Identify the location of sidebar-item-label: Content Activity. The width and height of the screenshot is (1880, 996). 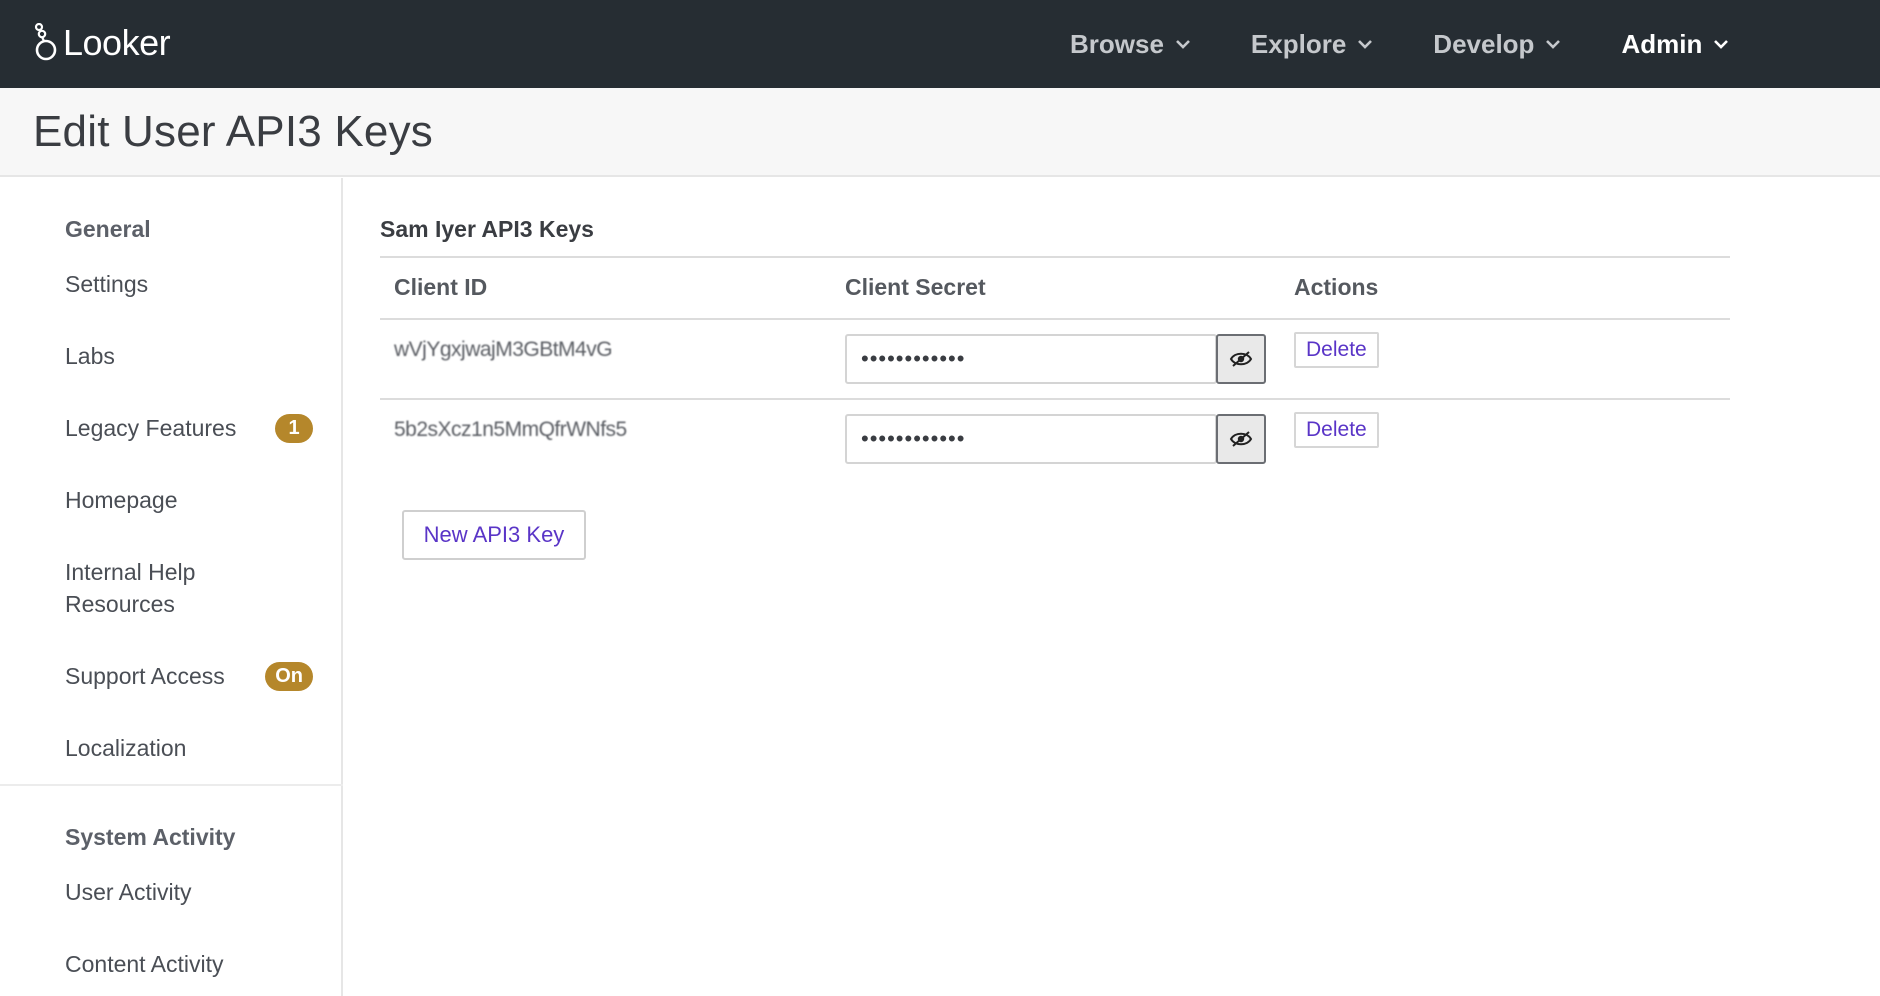
(144, 964).